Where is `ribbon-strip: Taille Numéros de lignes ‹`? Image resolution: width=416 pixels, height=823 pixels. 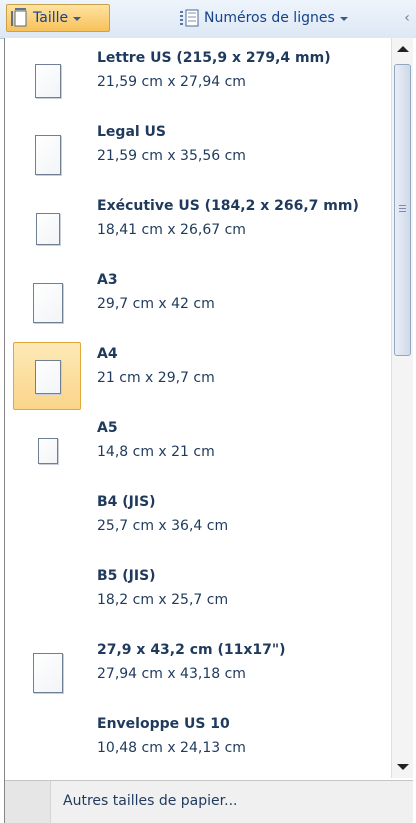
ribbon-strip: Taille Numéros de lignes ‹ is located at coordinates (208, 19).